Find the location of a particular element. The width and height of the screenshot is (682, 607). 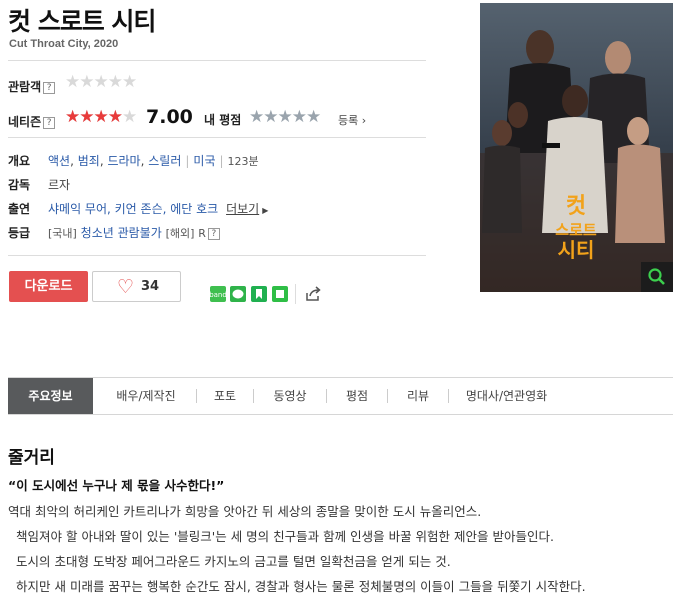

my-rating-stars: ★★★★★ is located at coordinates (285, 117).